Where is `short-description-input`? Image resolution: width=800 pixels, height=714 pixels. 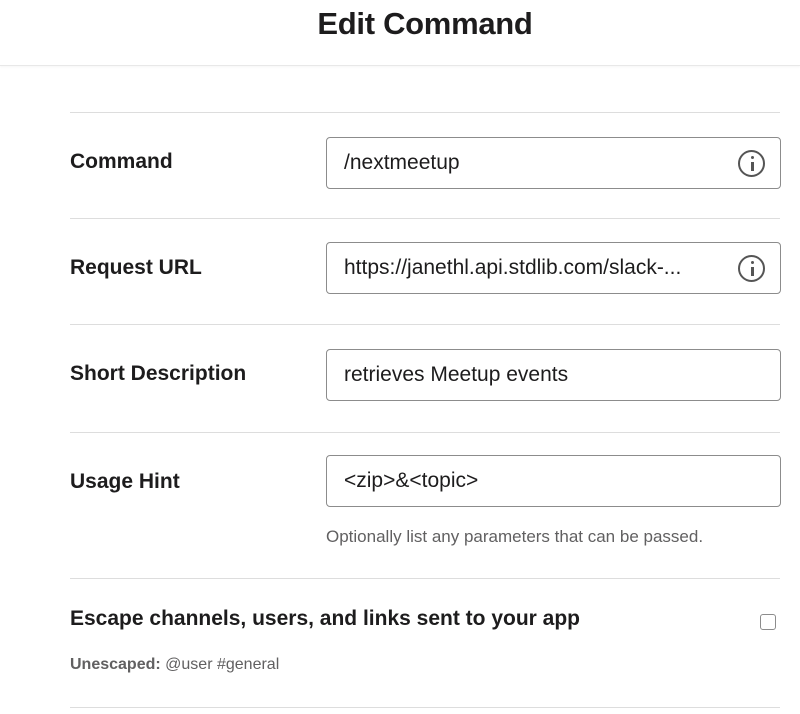
short-description-input is located at coordinates (553, 375).